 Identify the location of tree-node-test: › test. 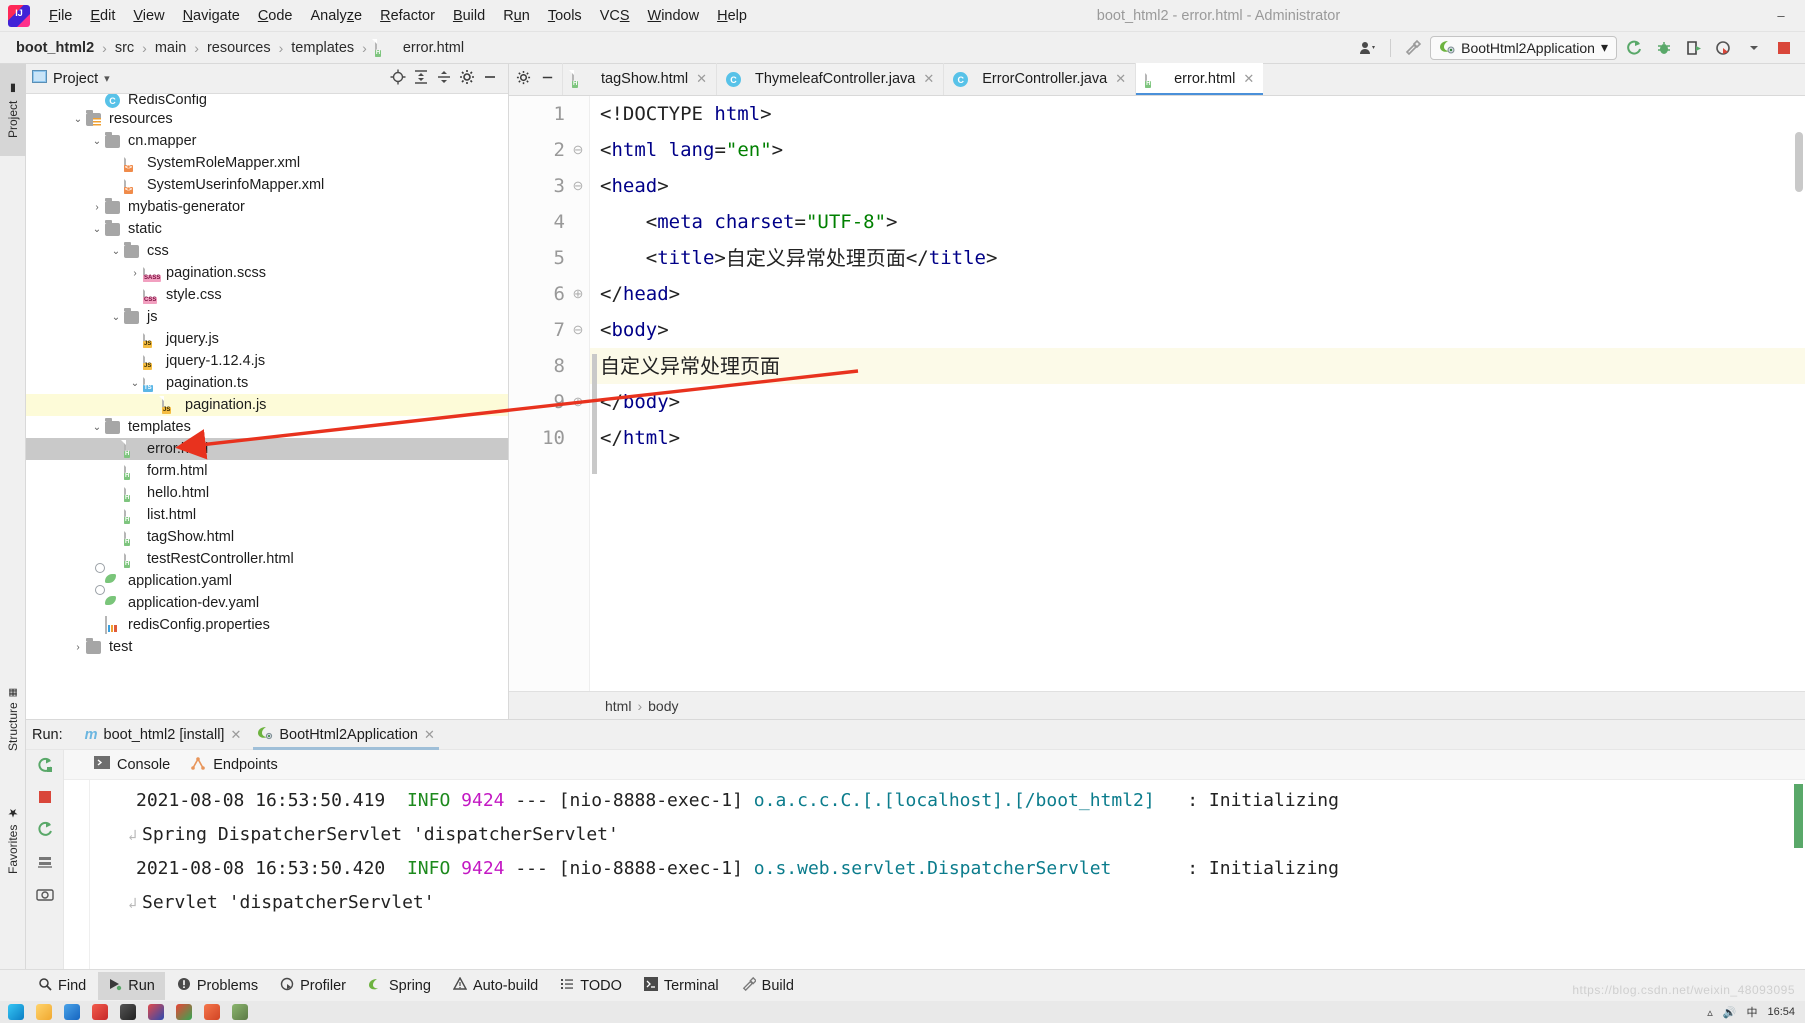
(267, 647).